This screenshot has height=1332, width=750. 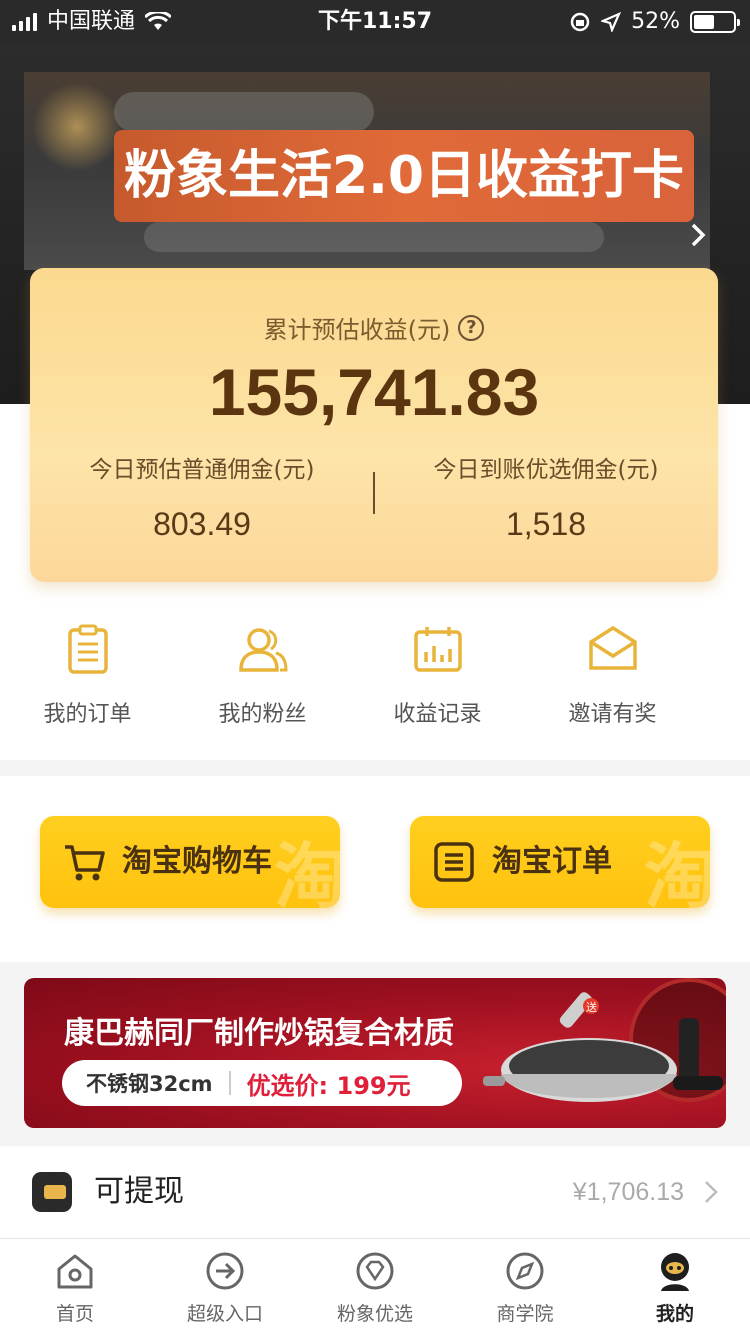 I want to click on tab-academy: 商学院, so click(x=525, y=1285).